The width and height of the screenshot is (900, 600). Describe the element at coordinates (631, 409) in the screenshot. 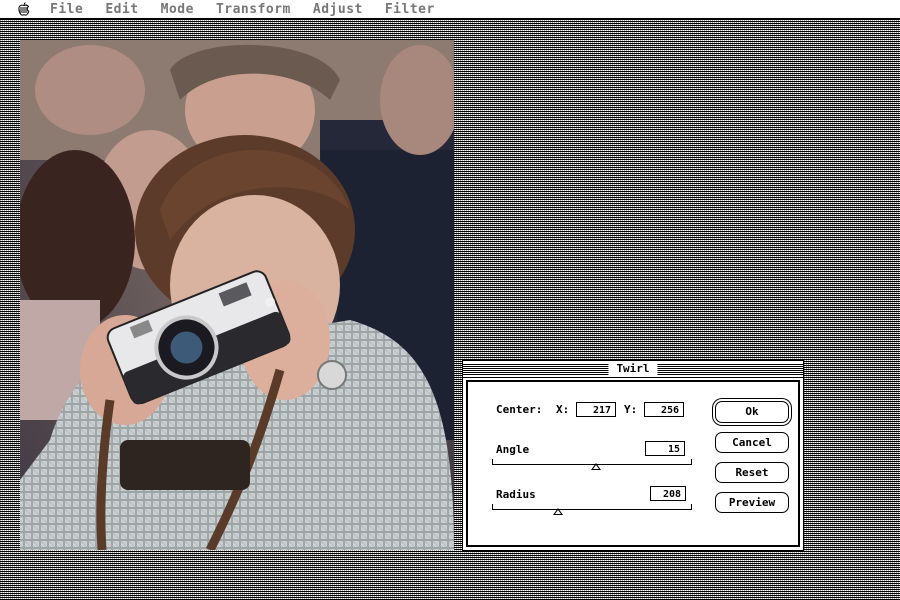

I see `center-y-label: Y:` at that location.